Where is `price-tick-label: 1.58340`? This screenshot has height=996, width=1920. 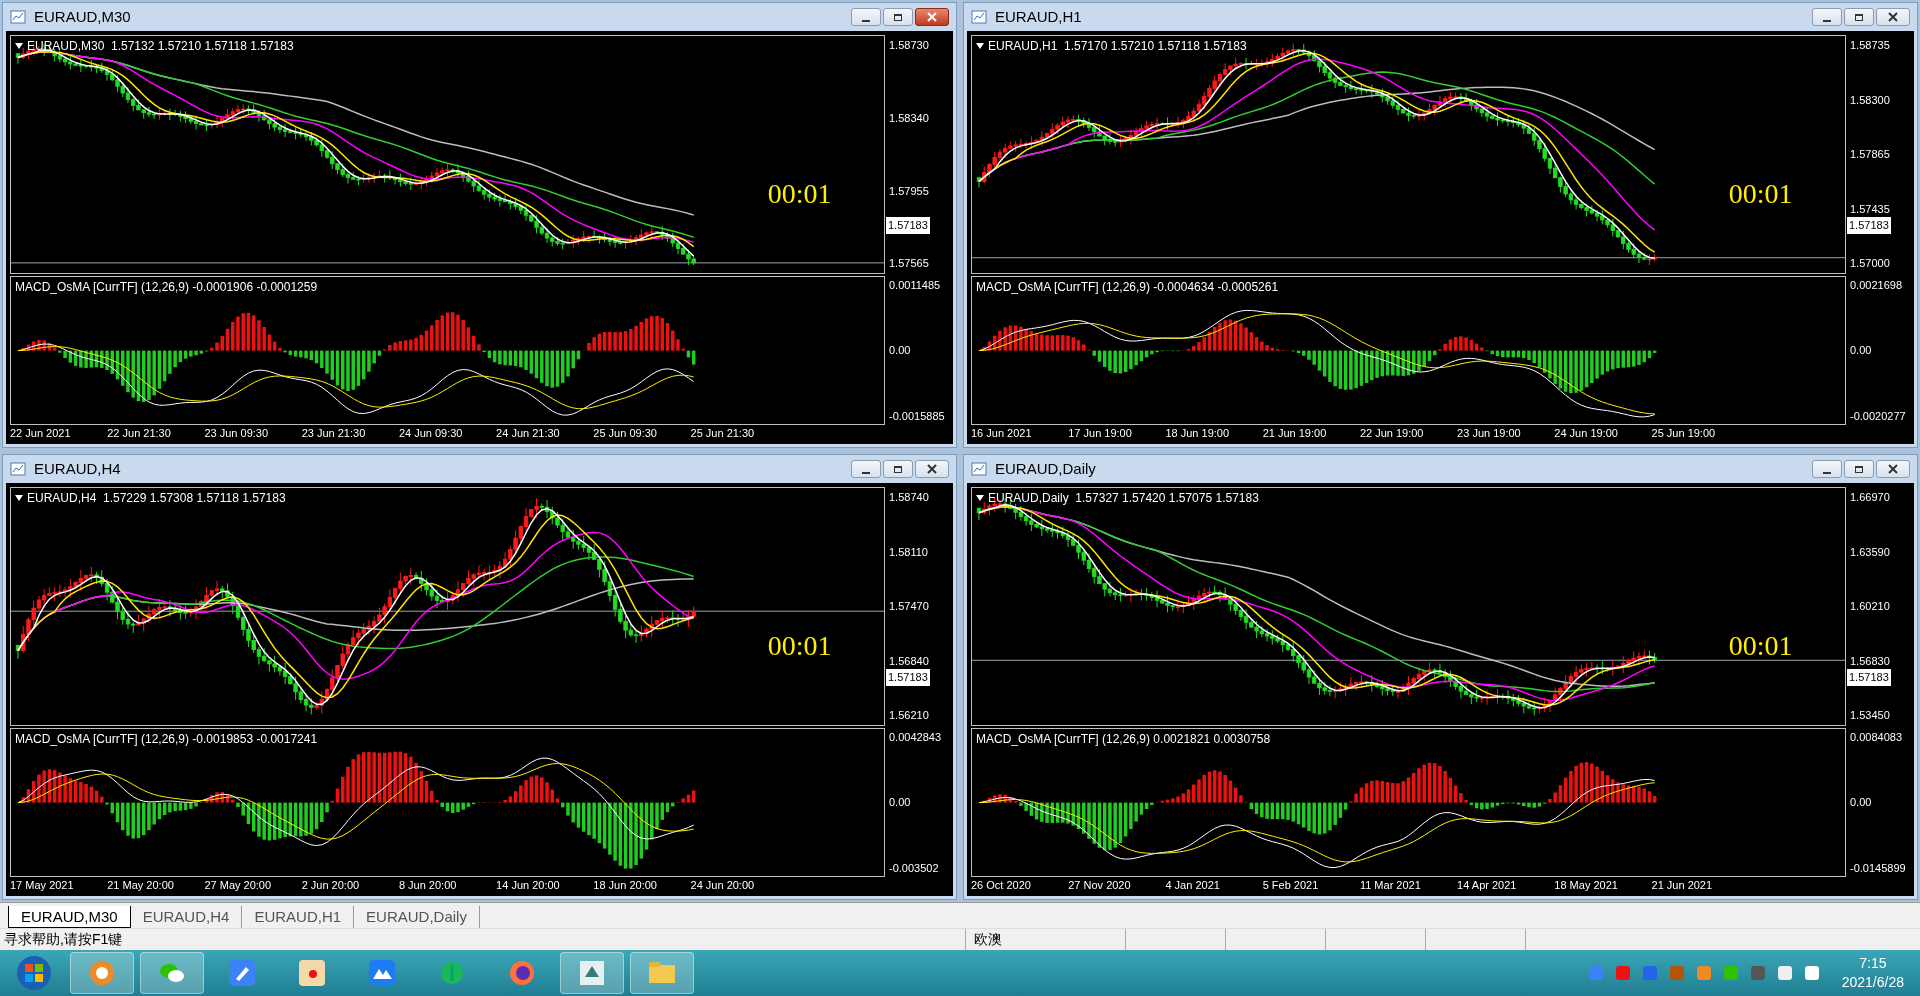 price-tick-label: 1.58340 is located at coordinates (909, 118).